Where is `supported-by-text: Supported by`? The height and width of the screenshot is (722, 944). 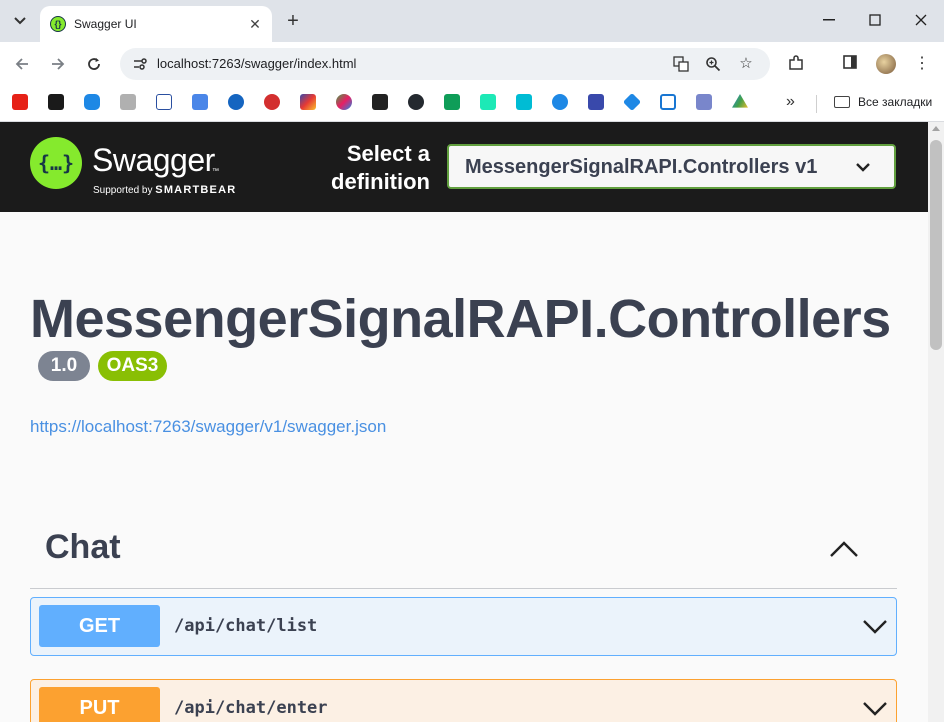
supported-by-text: Supported by is located at coordinates (123, 190).